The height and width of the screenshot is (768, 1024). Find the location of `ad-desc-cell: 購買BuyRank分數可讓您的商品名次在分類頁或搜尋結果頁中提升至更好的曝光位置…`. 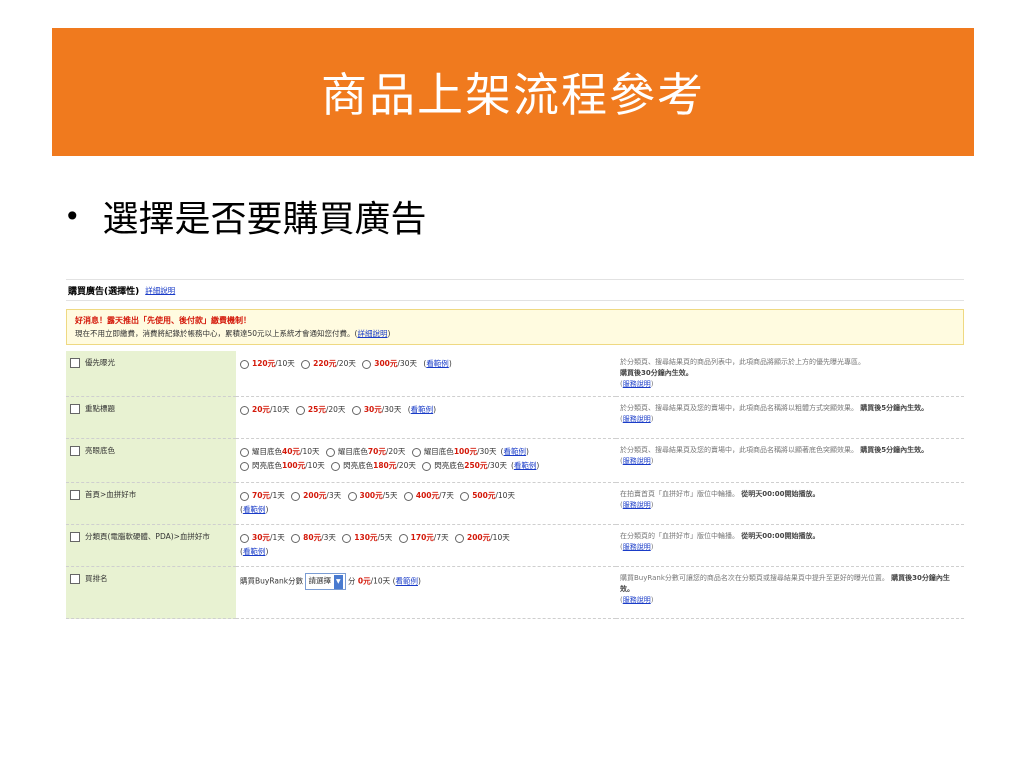

ad-desc-cell: 購買BuyRank分數可讓您的商品名次在分類頁或搜尋結果頁中提升至更好的曝光位置… is located at coordinates (790, 592).